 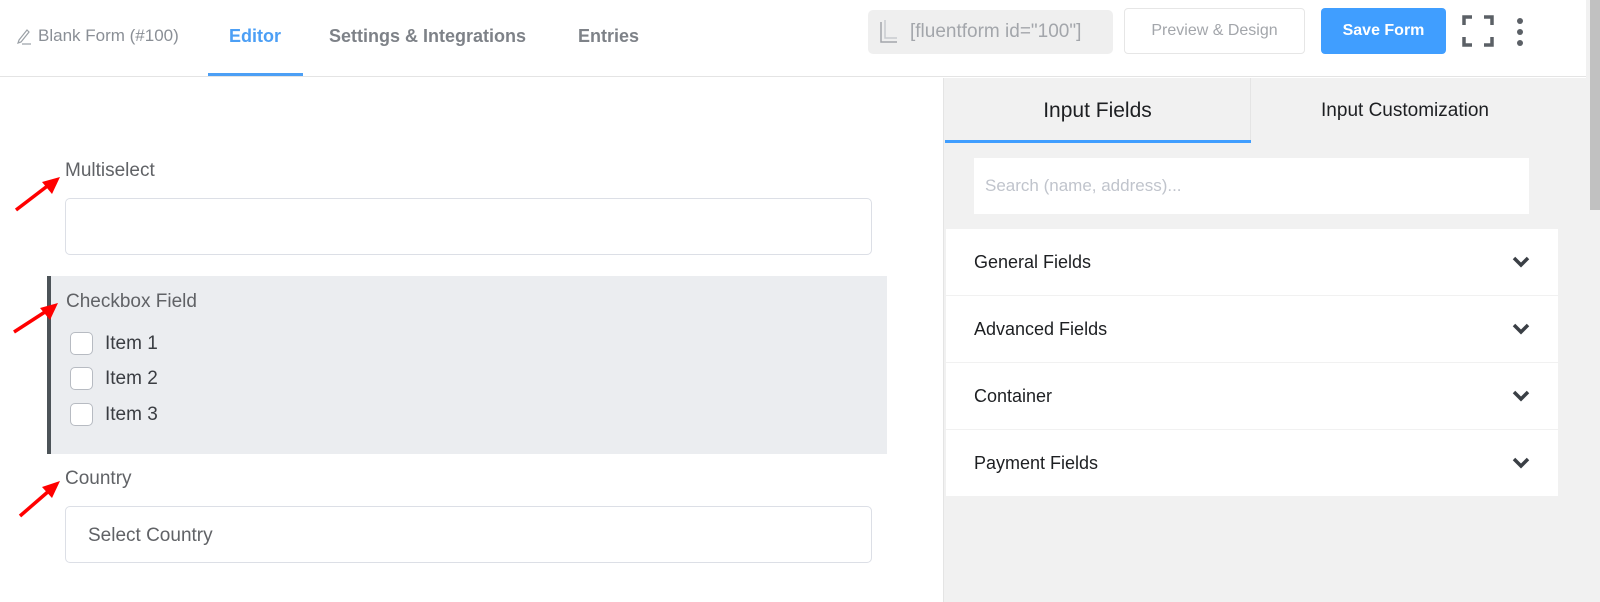 I want to click on shortcode-copy: [fluentform id="100"], so click(x=990, y=32).